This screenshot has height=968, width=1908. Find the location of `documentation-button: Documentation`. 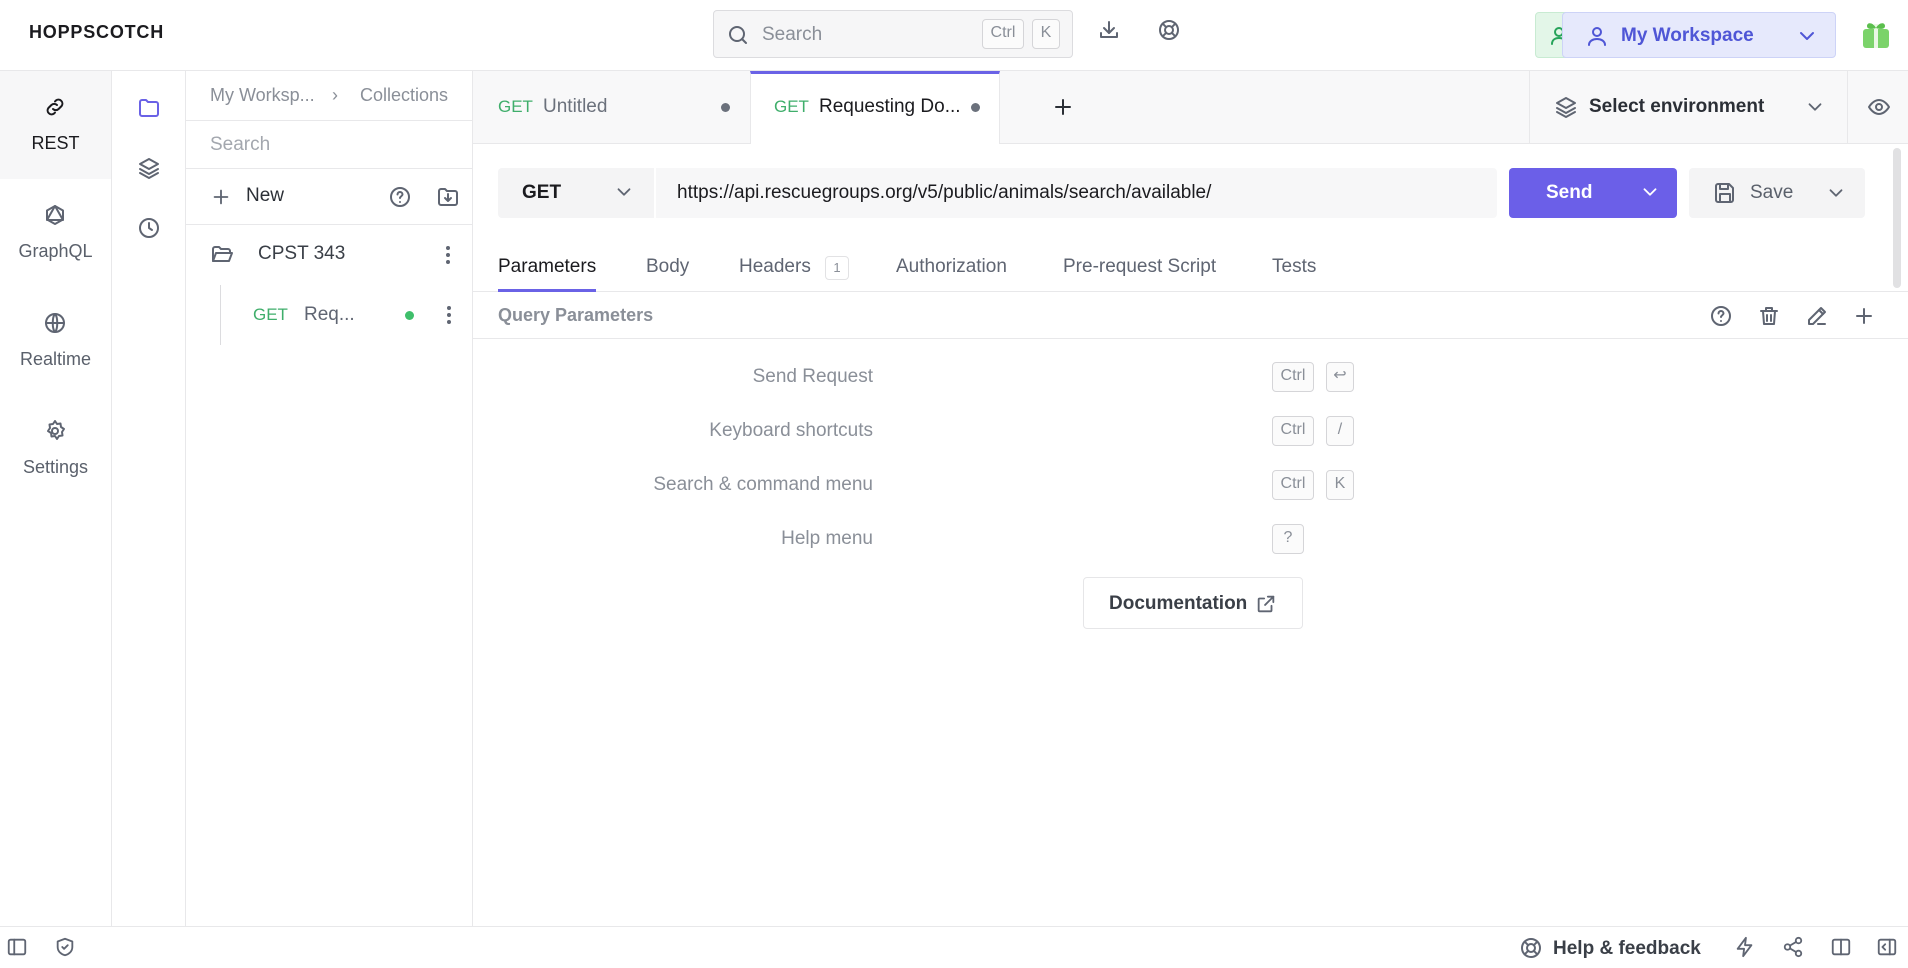

documentation-button: Documentation is located at coordinates (1193, 603).